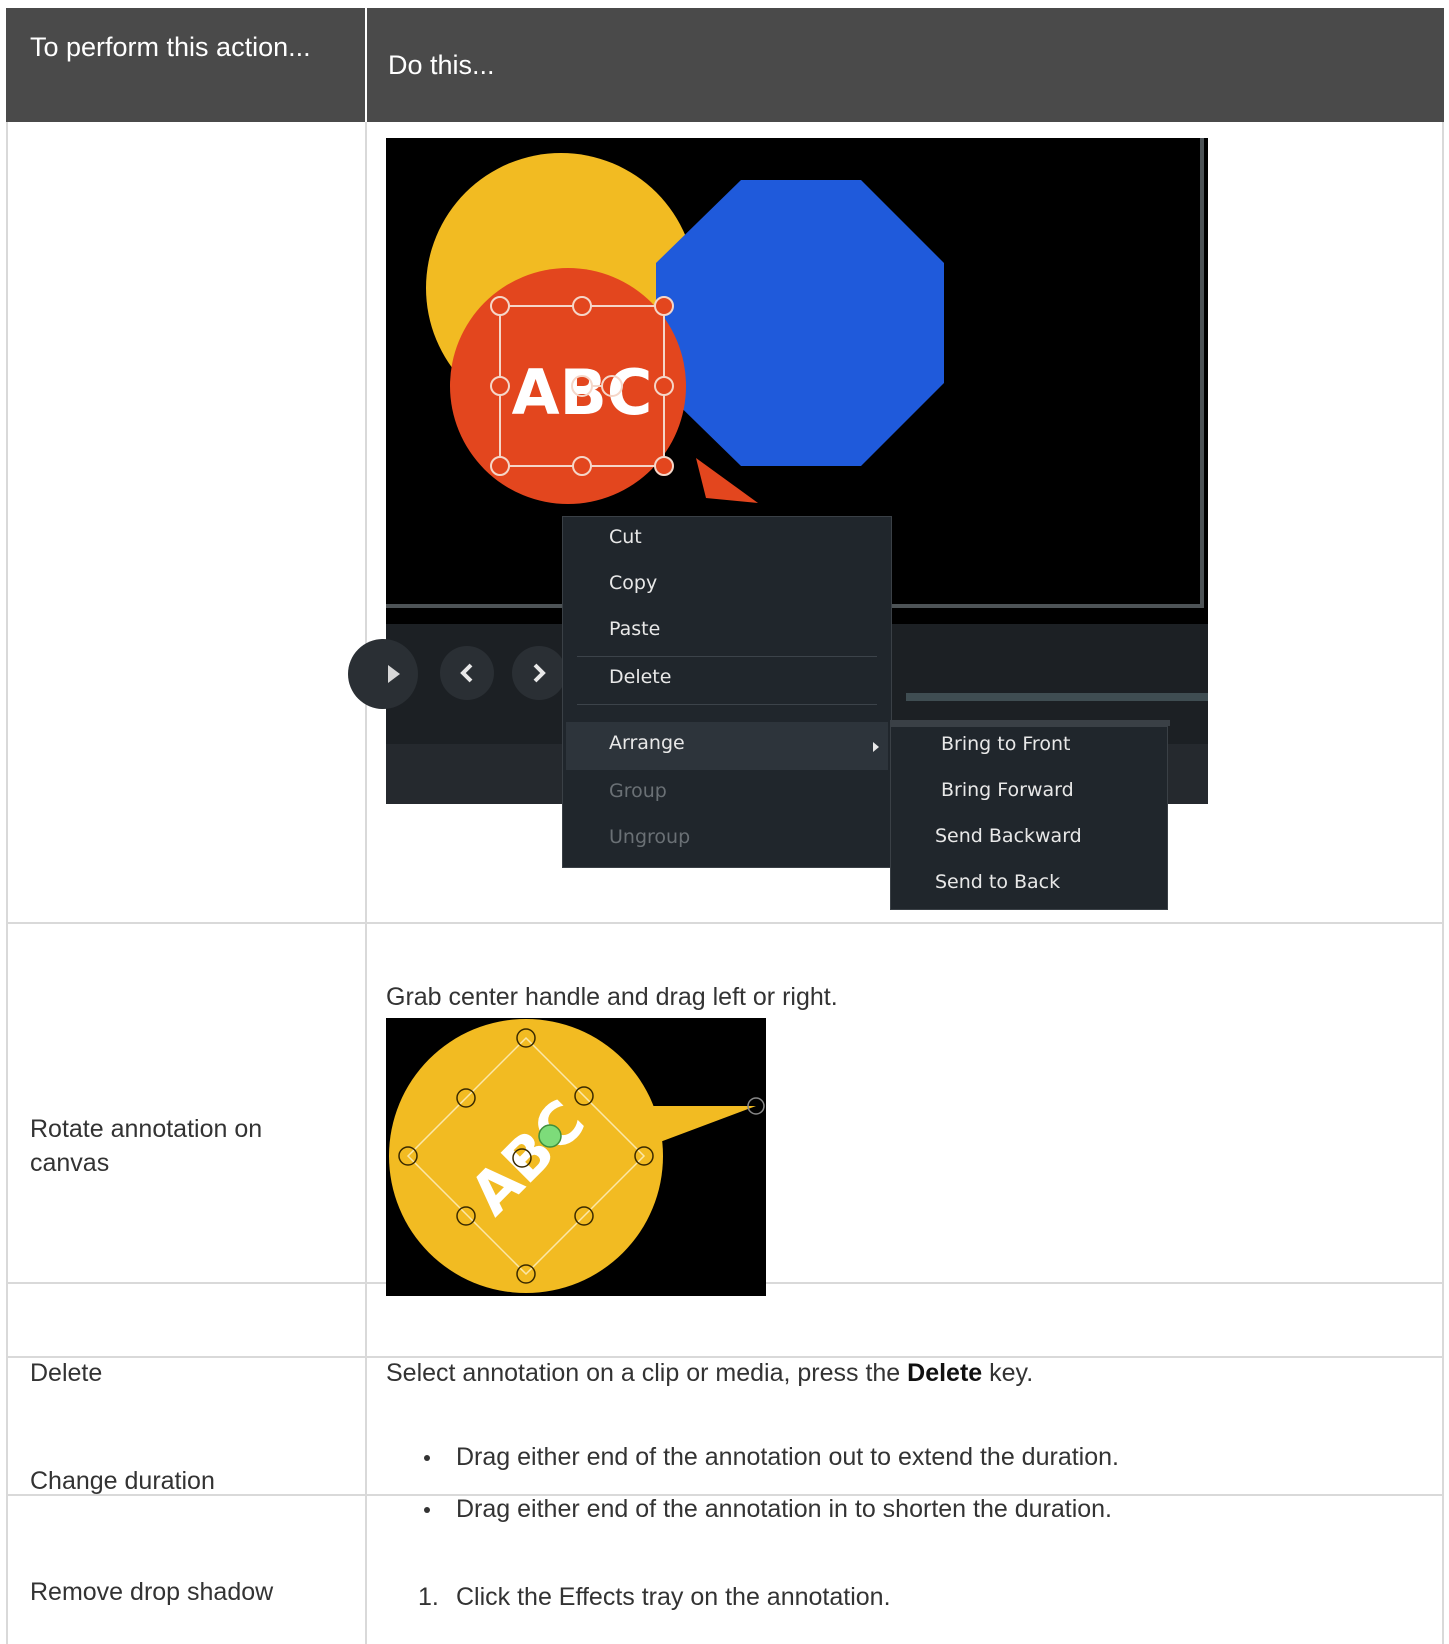 Image resolution: width=1449 pixels, height=1644 pixels. Describe the element at coordinates (366, 65) in the screenshot. I see `header-separator` at that location.